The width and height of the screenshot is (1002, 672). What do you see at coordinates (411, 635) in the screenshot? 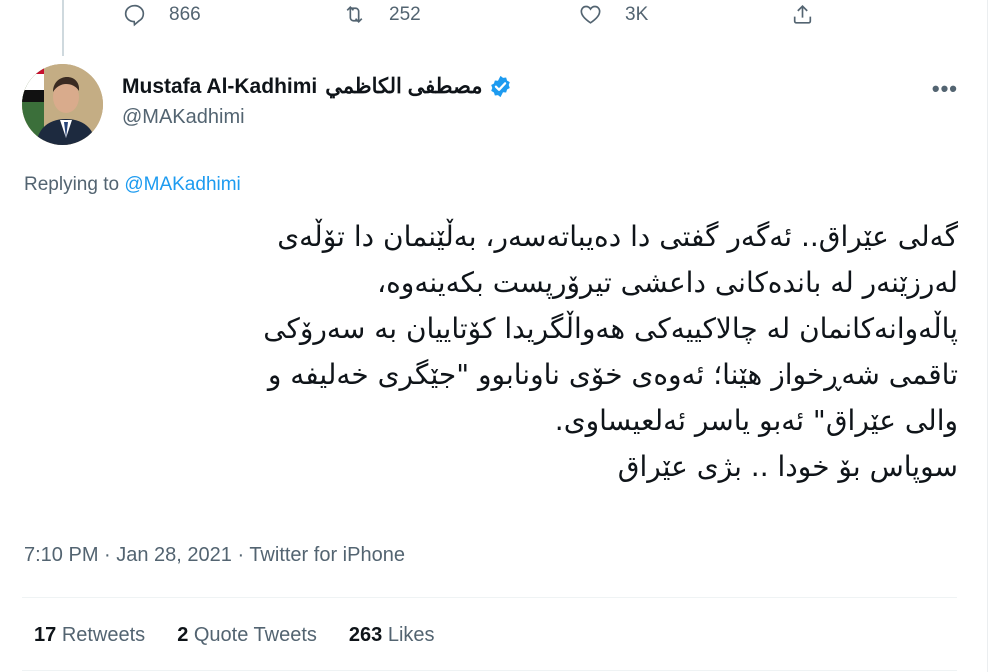
I see `likes-label: Likes` at bounding box center [411, 635].